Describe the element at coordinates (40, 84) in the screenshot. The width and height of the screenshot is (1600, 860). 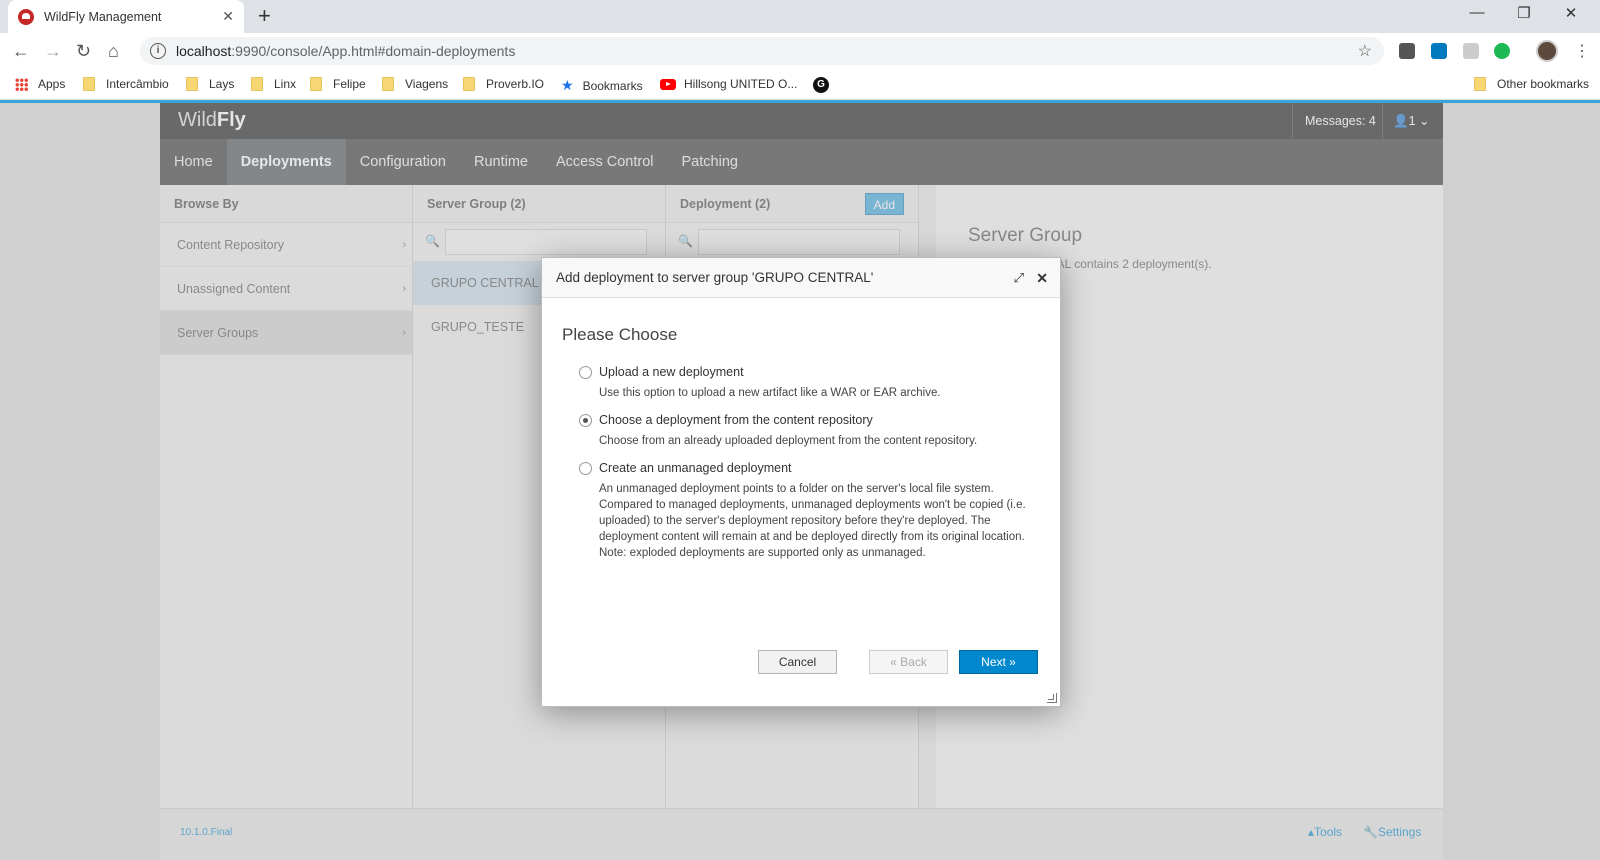
I see `bookmark-apps: Apps` at that location.